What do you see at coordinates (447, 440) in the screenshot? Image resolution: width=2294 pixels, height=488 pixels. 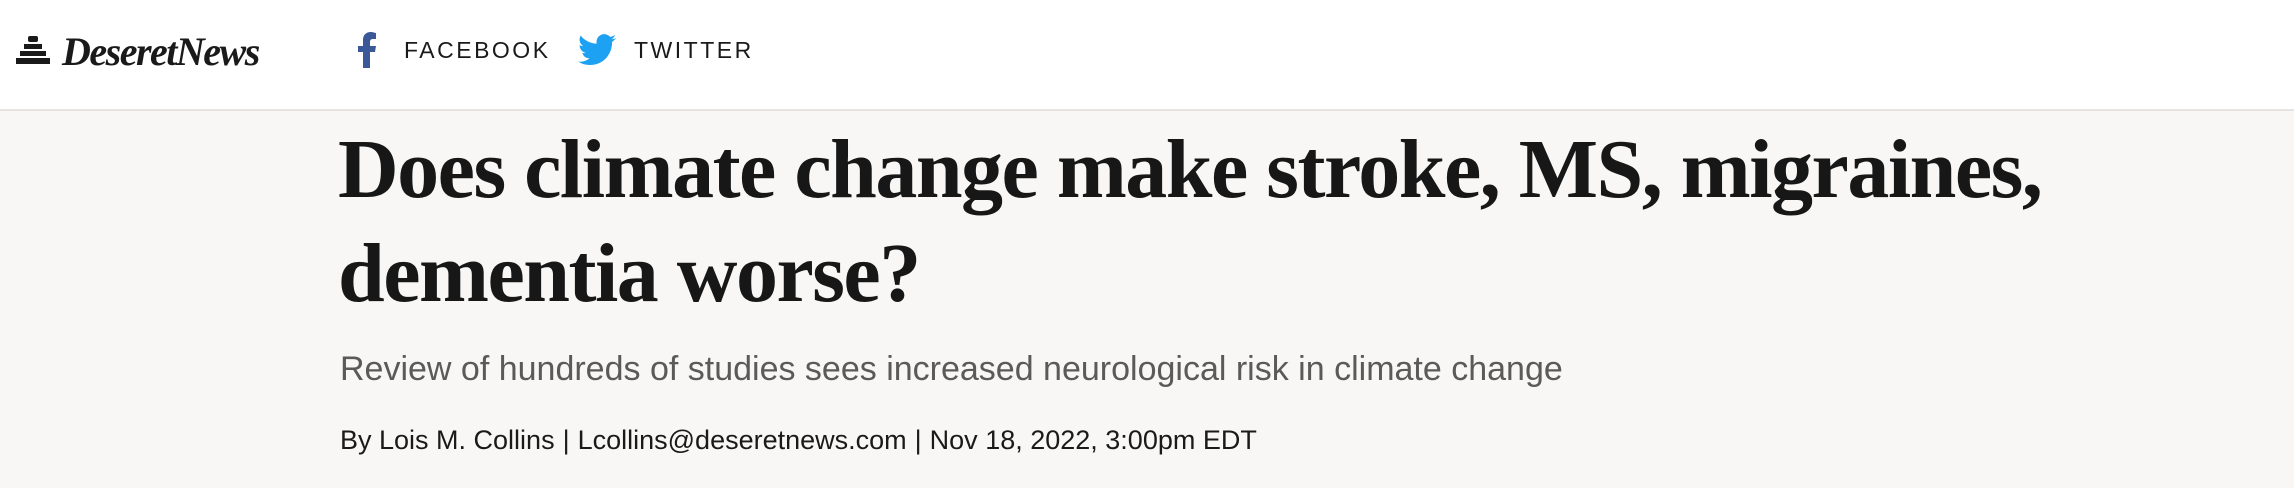 I see `byline-author: By Lois M. Collins` at bounding box center [447, 440].